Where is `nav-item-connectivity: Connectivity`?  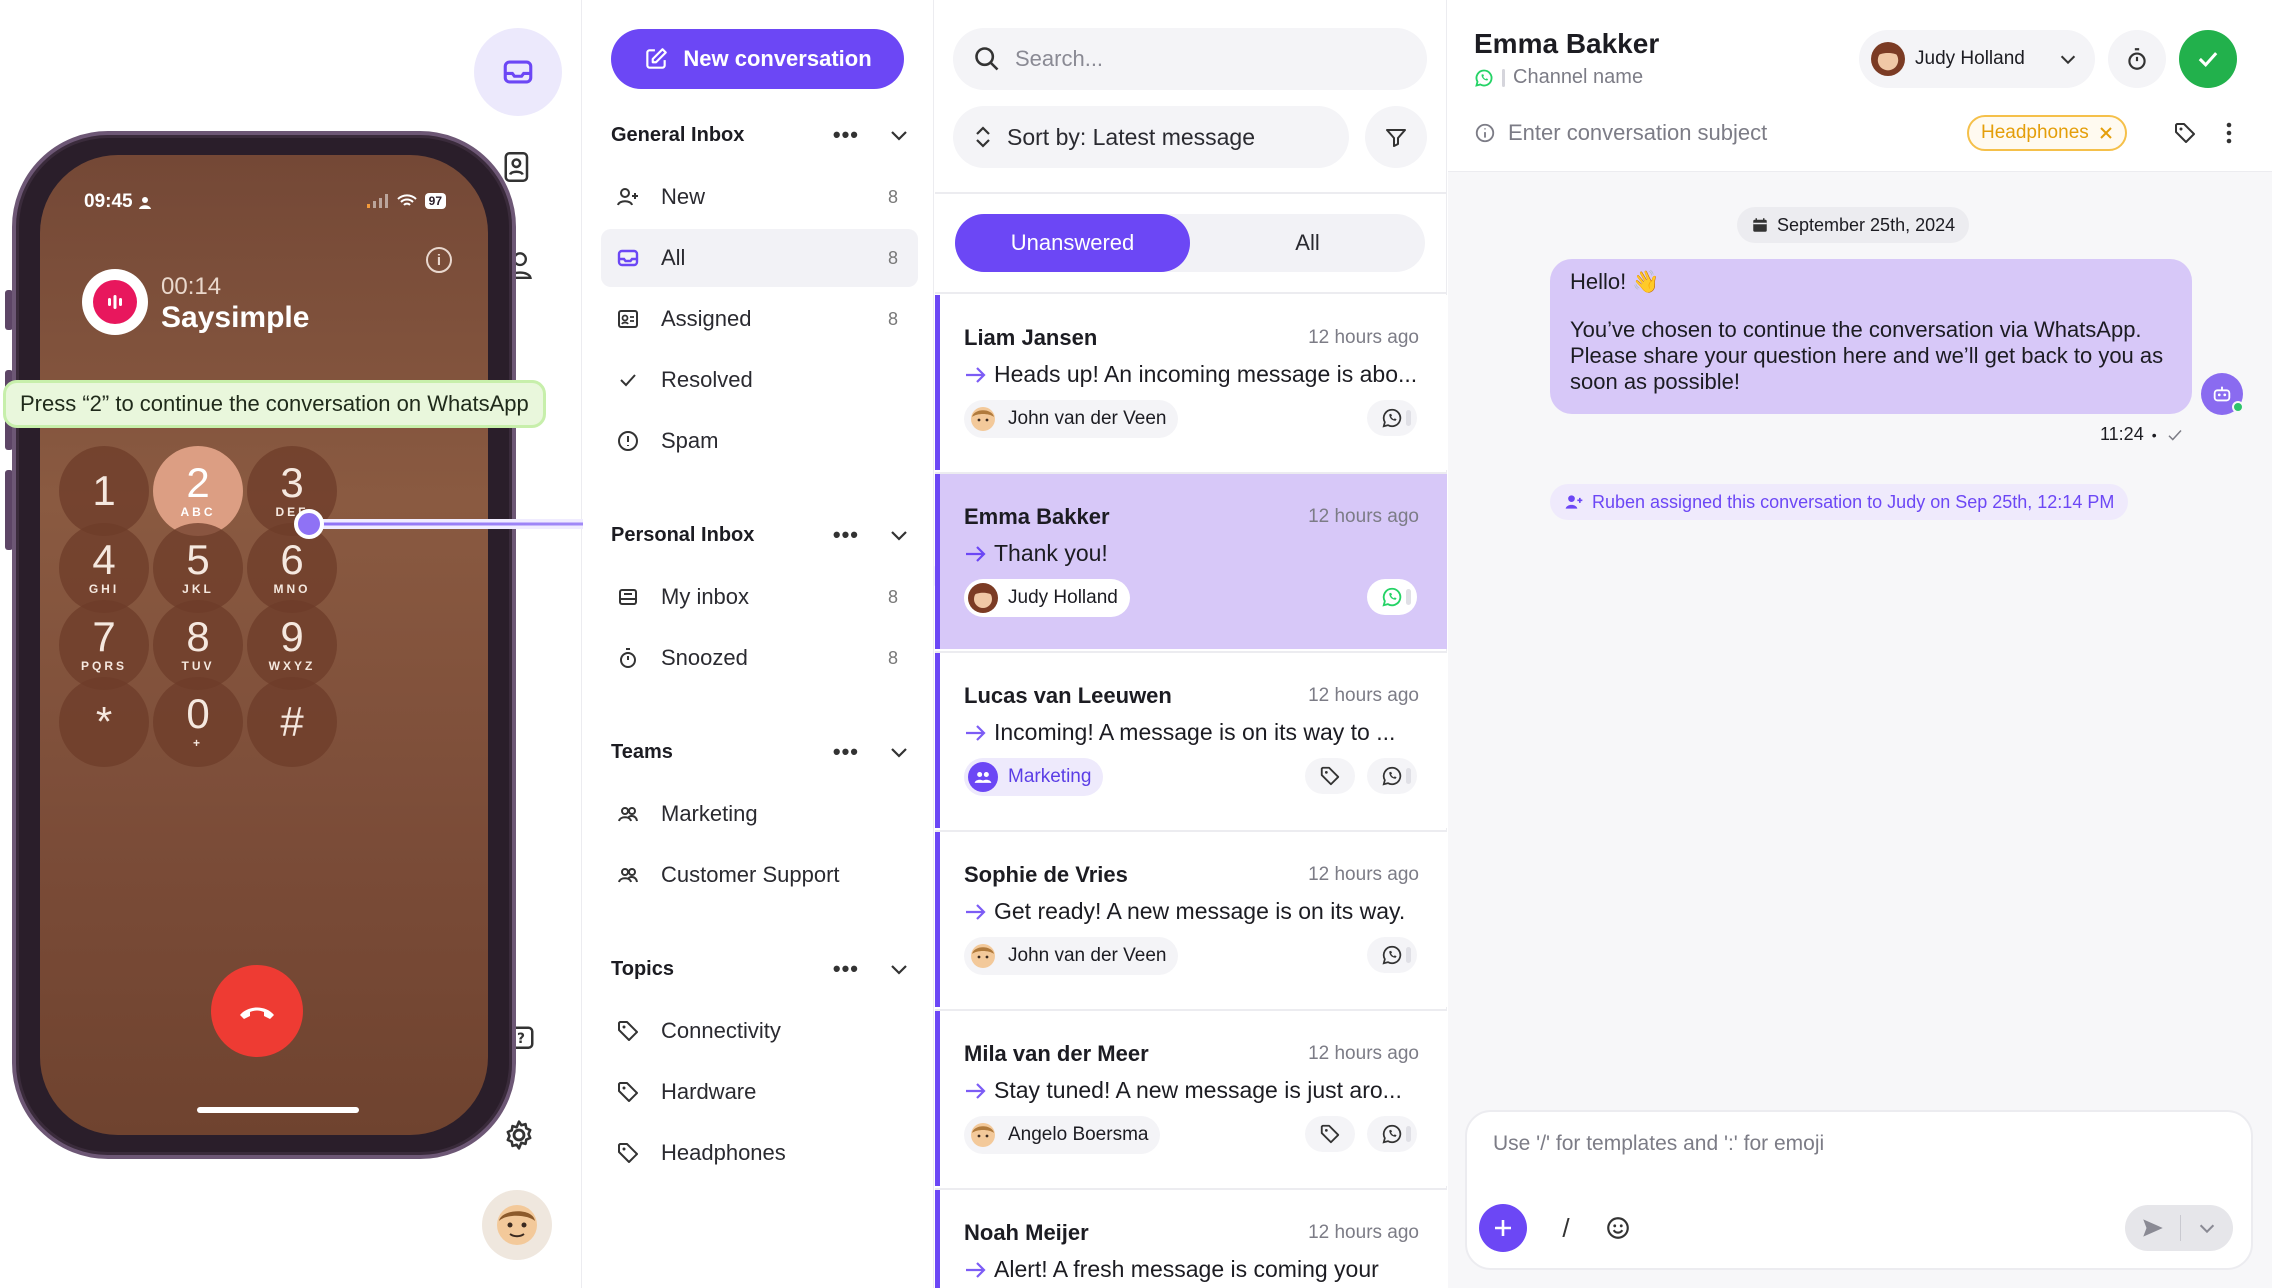 nav-item-connectivity: Connectivity is located at coordinates (759, 1031).